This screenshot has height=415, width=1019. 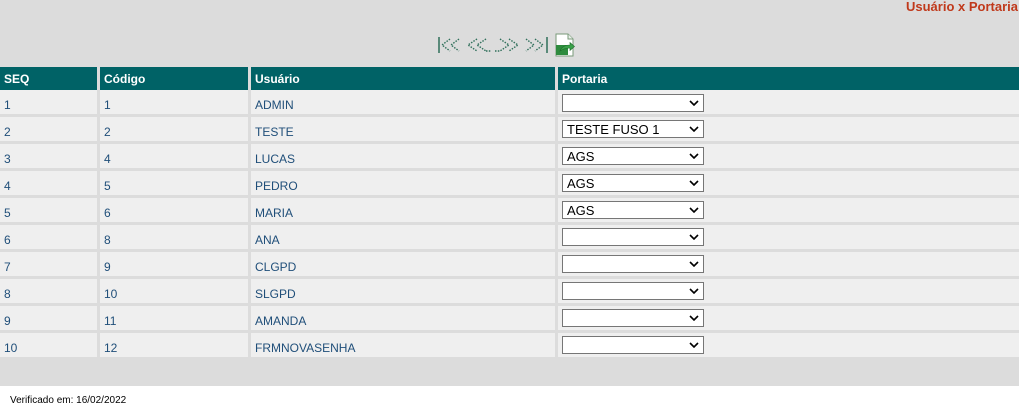 I want to click on cell-usuario: MARIA, so click(x=404, y=211).